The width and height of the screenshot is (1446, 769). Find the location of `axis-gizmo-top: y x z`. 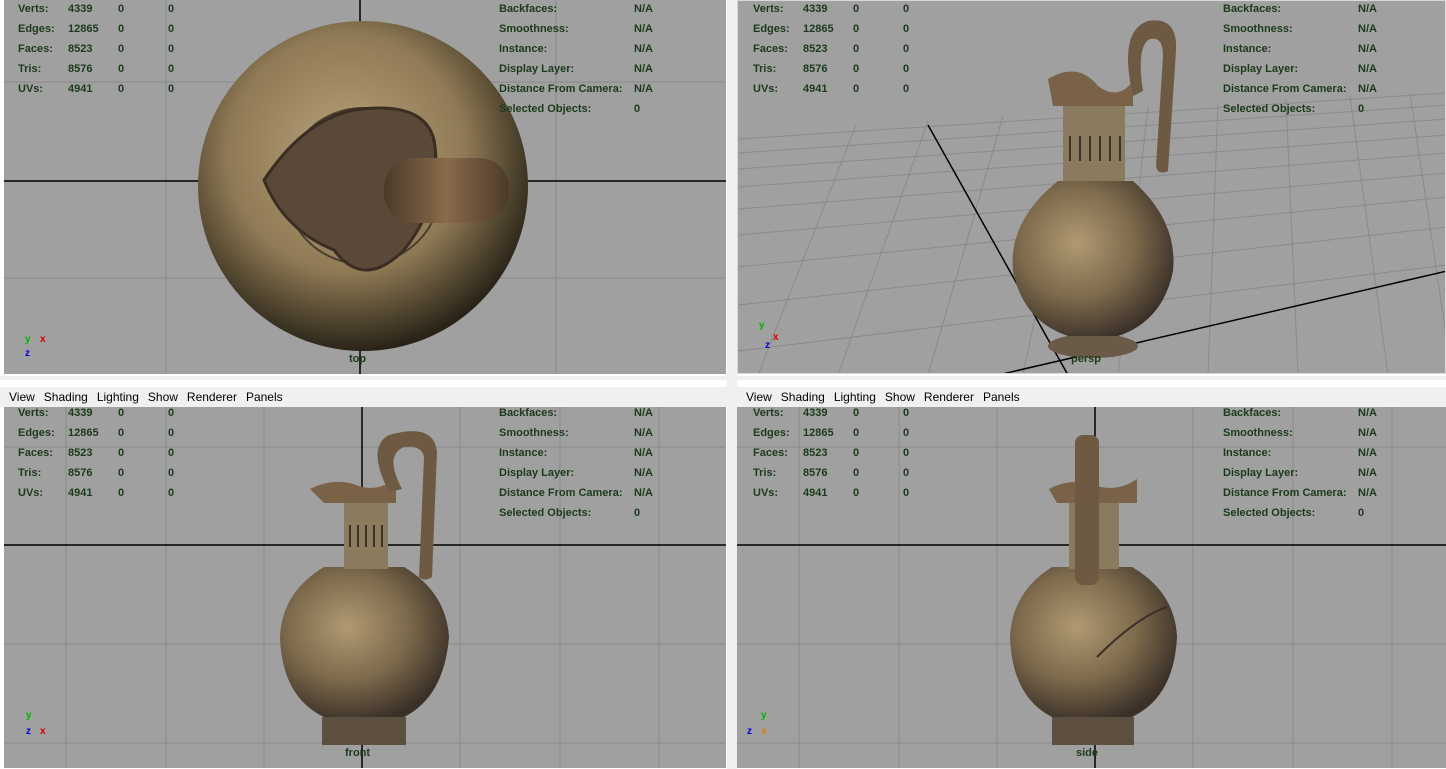

axis-gizmo-top: y x z is located at coordinates (40, 349).